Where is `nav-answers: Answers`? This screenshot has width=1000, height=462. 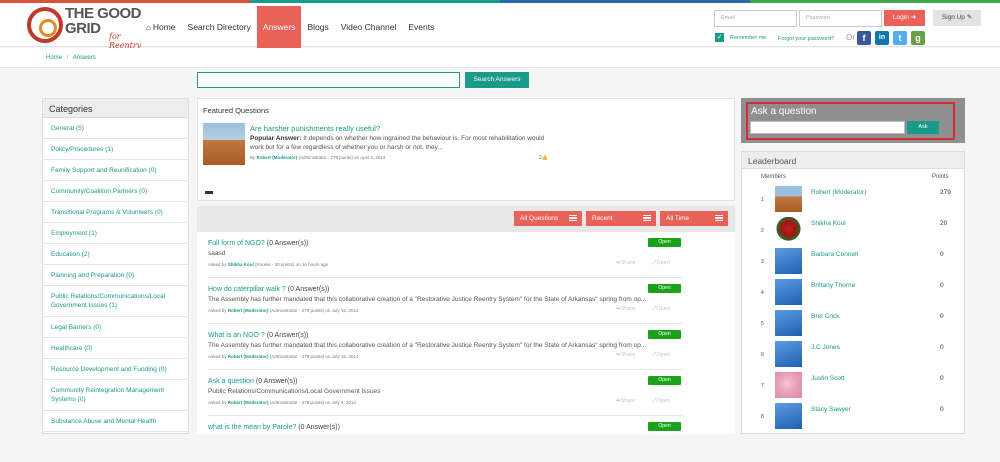 nav-answers: Answers is located at coordinates (279, 27).